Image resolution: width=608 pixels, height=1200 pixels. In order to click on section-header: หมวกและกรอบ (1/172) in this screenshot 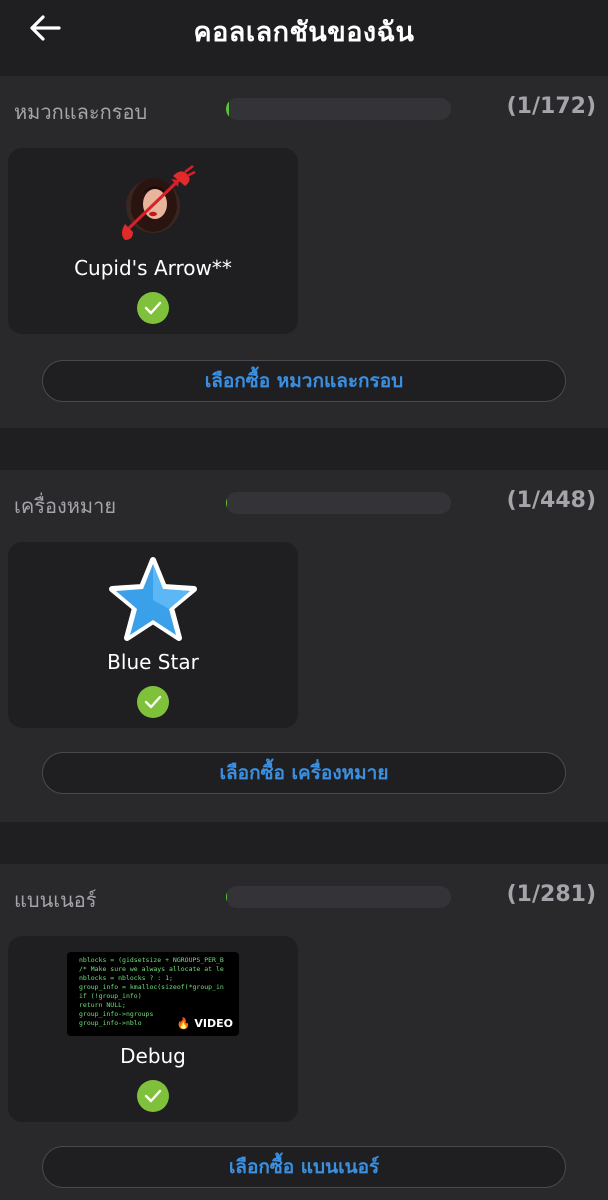, I will do `click(305, 109)`.